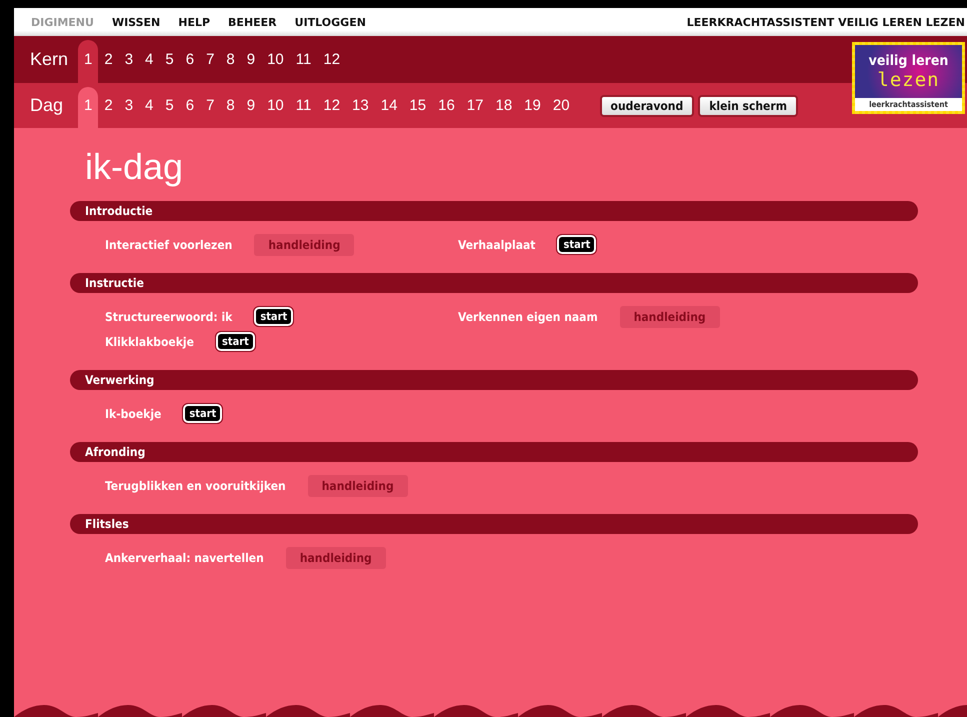 Image resolution: width=967 pixels, height=717 pixels. What do you see at coordinates (133, 413) in the screenshot?
I see `activity-label: Ik-boekje` at bounding box center [133, 413].